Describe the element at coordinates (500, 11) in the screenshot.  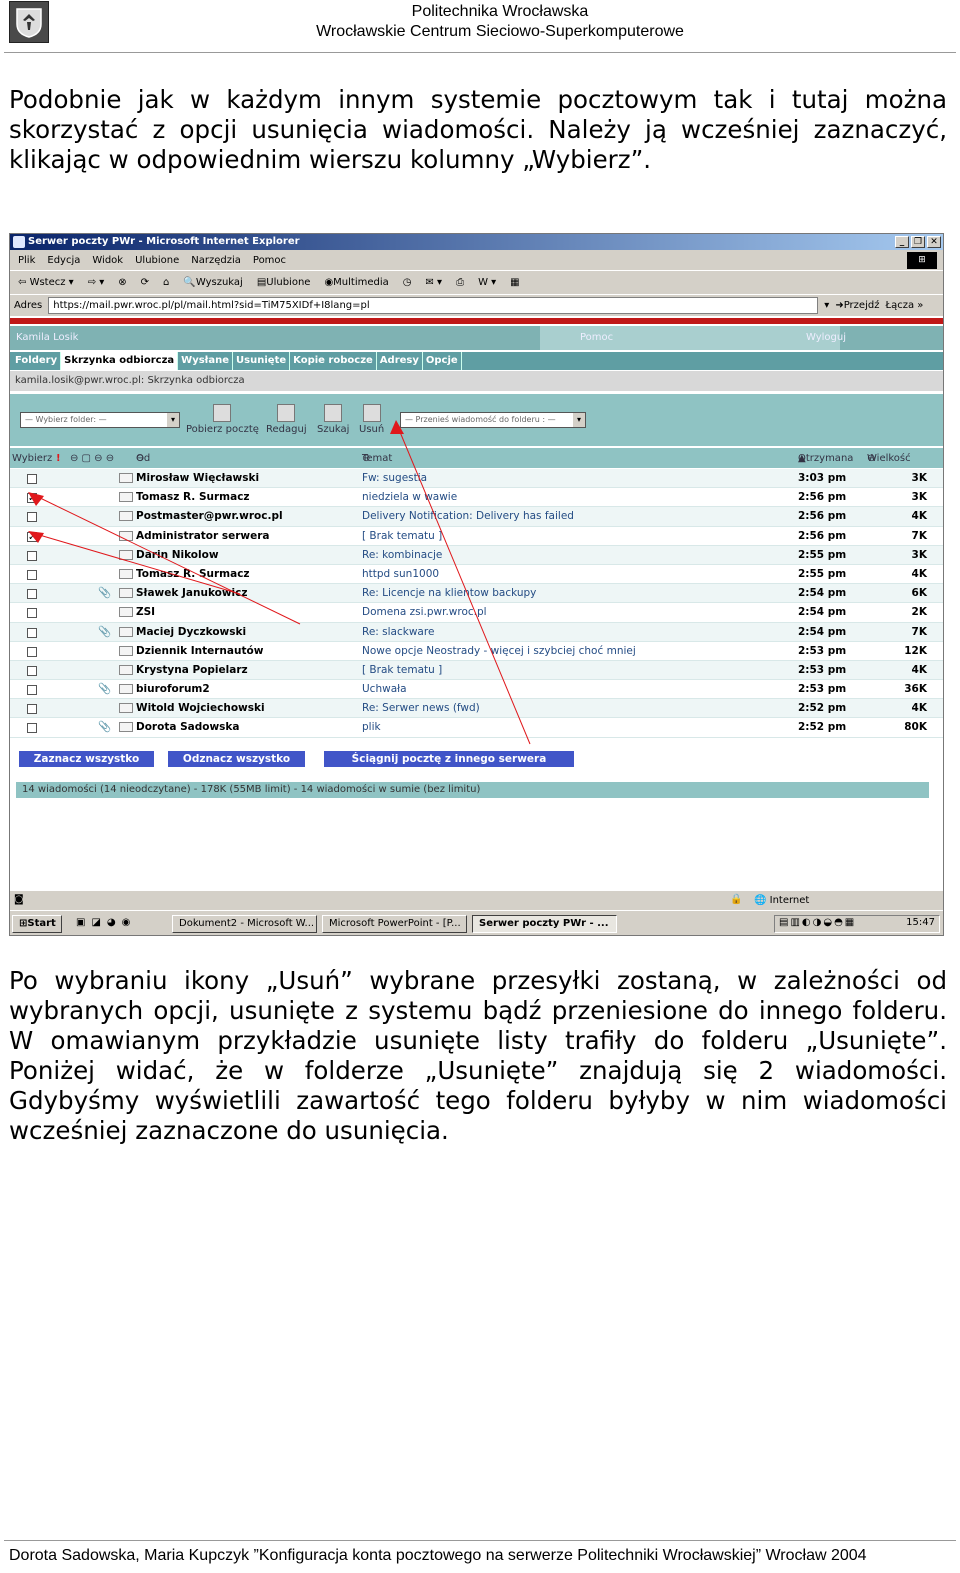
I see `header-university: Politechnika Wrocławska` at that location.